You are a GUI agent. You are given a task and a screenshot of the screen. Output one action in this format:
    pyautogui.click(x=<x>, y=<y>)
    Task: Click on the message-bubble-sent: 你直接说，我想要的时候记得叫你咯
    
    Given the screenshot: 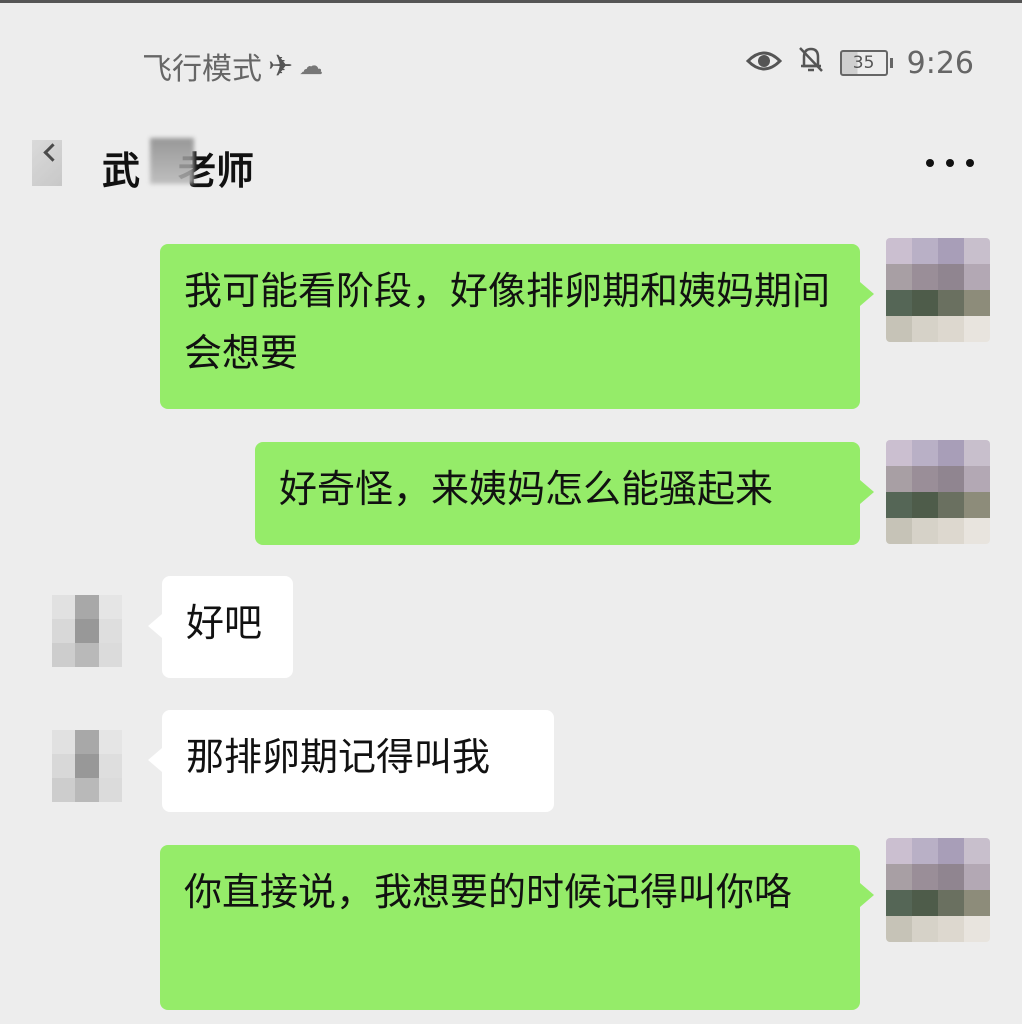 What is the action you would take?
    pyautogui.click(x=517, y=927)
    